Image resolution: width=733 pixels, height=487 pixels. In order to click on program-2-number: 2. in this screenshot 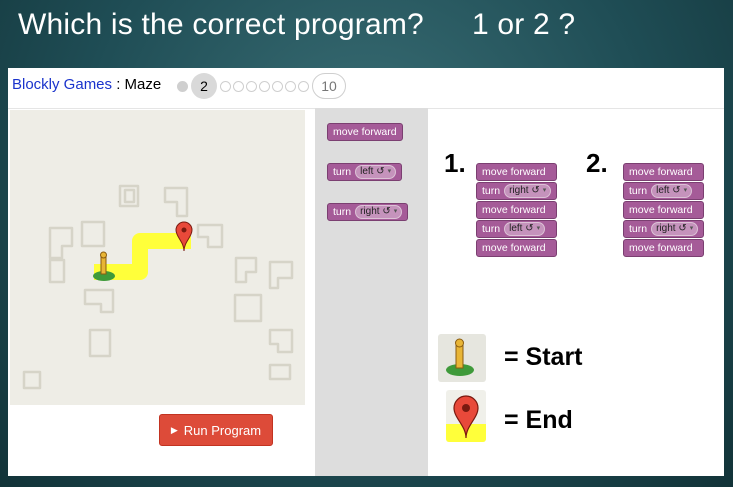, I will do `click(597, 163)`.